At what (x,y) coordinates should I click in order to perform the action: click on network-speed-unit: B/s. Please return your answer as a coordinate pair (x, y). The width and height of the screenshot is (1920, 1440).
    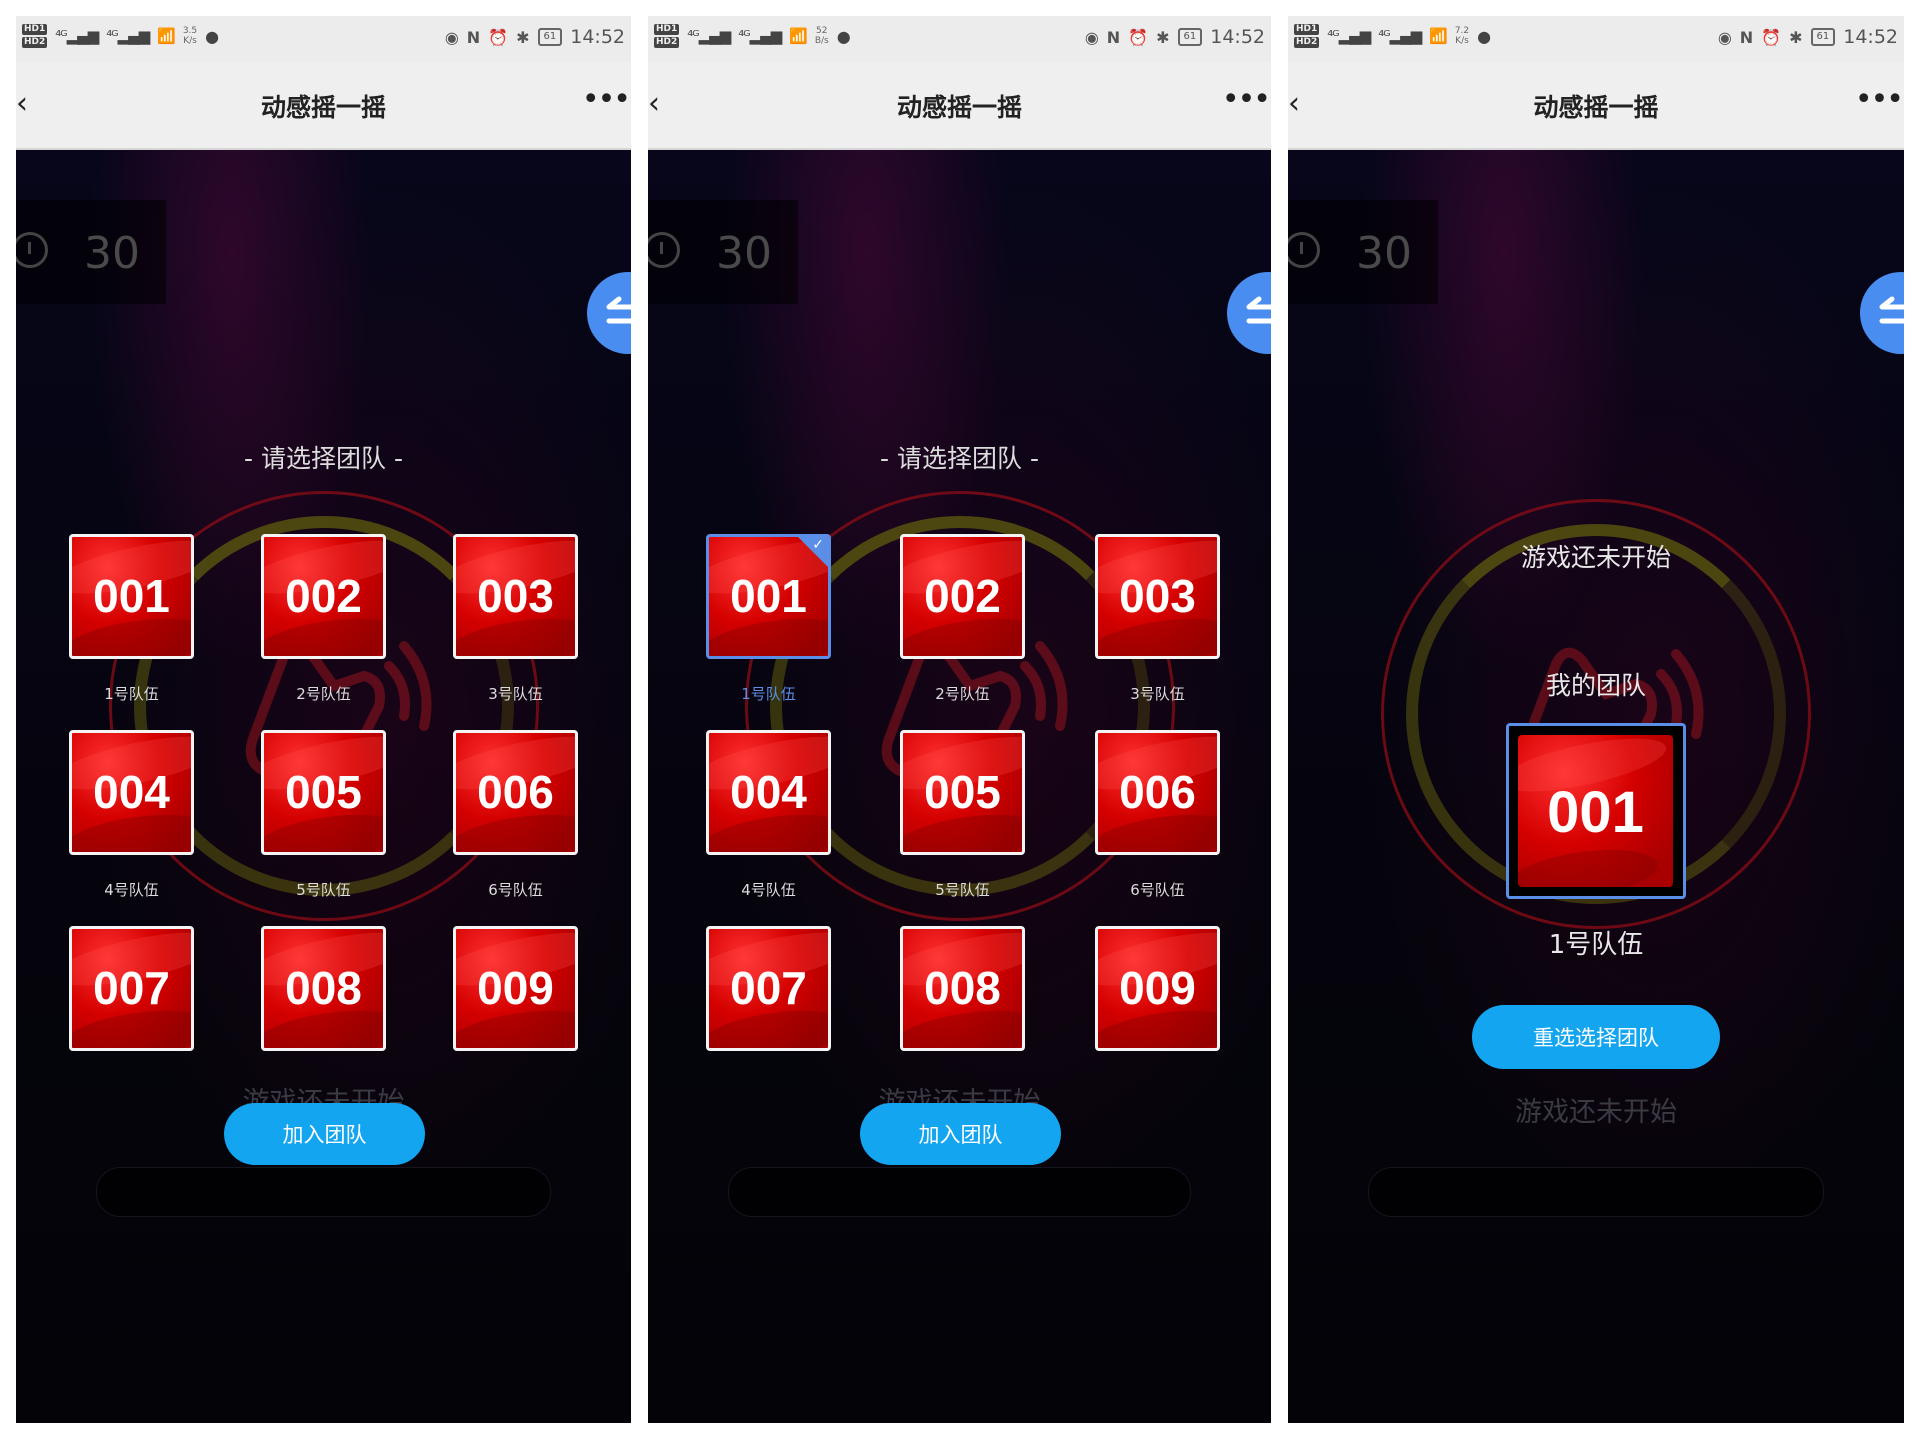
    Looking at the image, I should click on (821, 41).